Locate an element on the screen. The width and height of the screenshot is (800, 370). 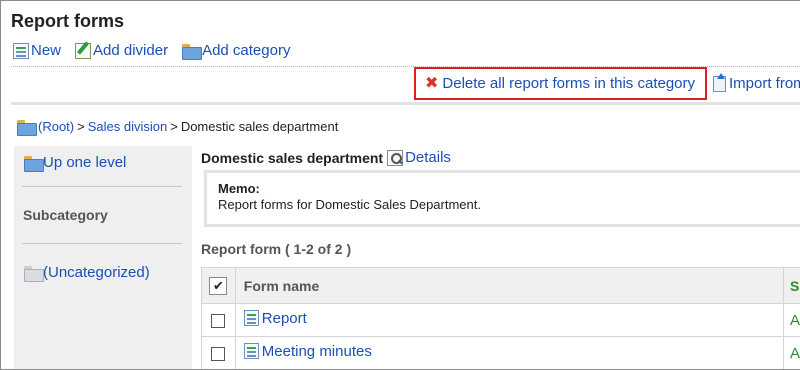
delete-all-label: Delete all report forms in this category is located at coordinates (569, 83).